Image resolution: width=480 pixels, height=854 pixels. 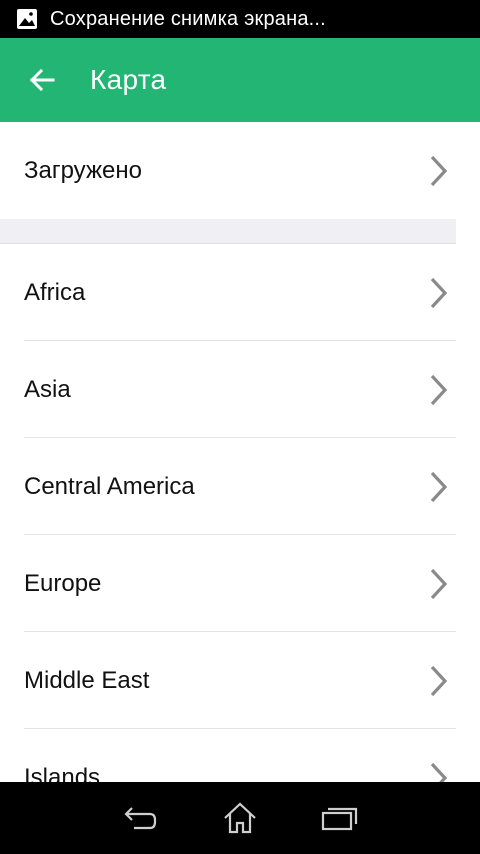 I want to click on list-item-label: Africa, so click(x=55, y=292).